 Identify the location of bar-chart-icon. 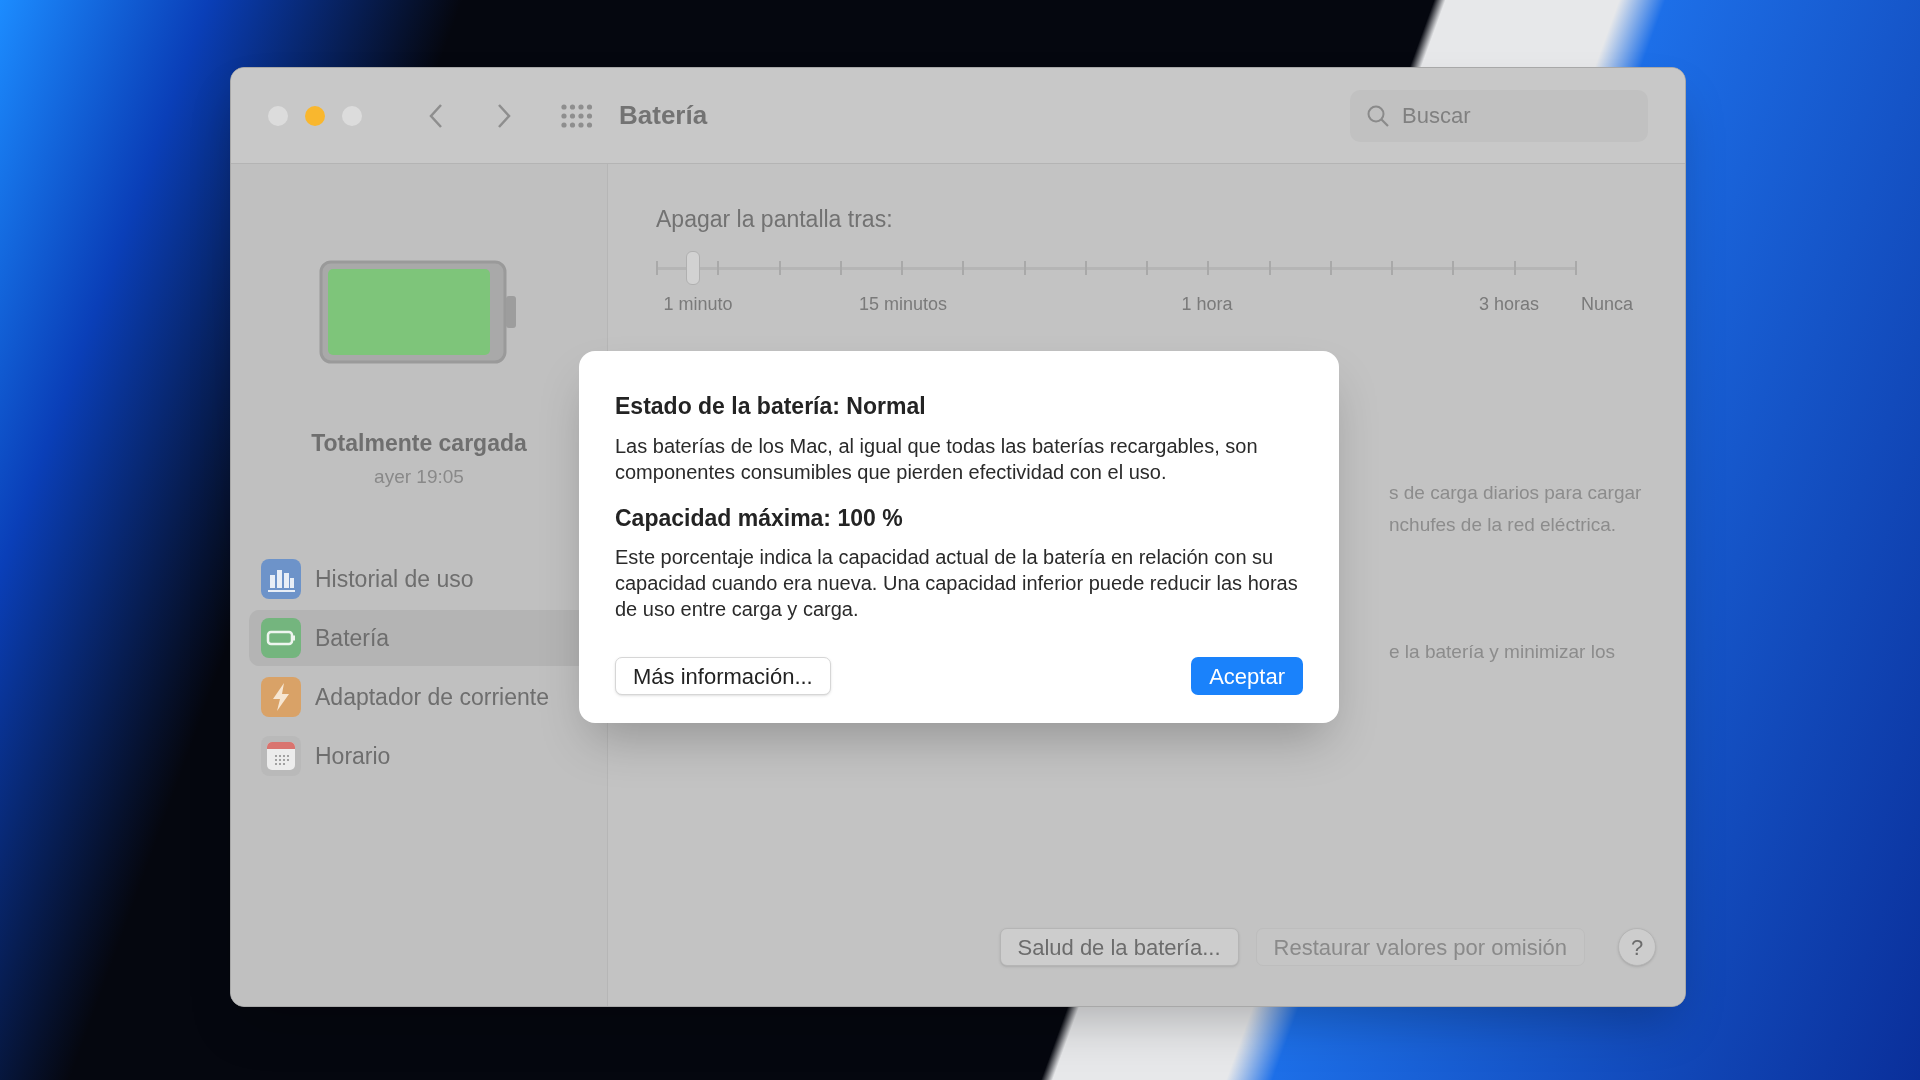
(281, 579).